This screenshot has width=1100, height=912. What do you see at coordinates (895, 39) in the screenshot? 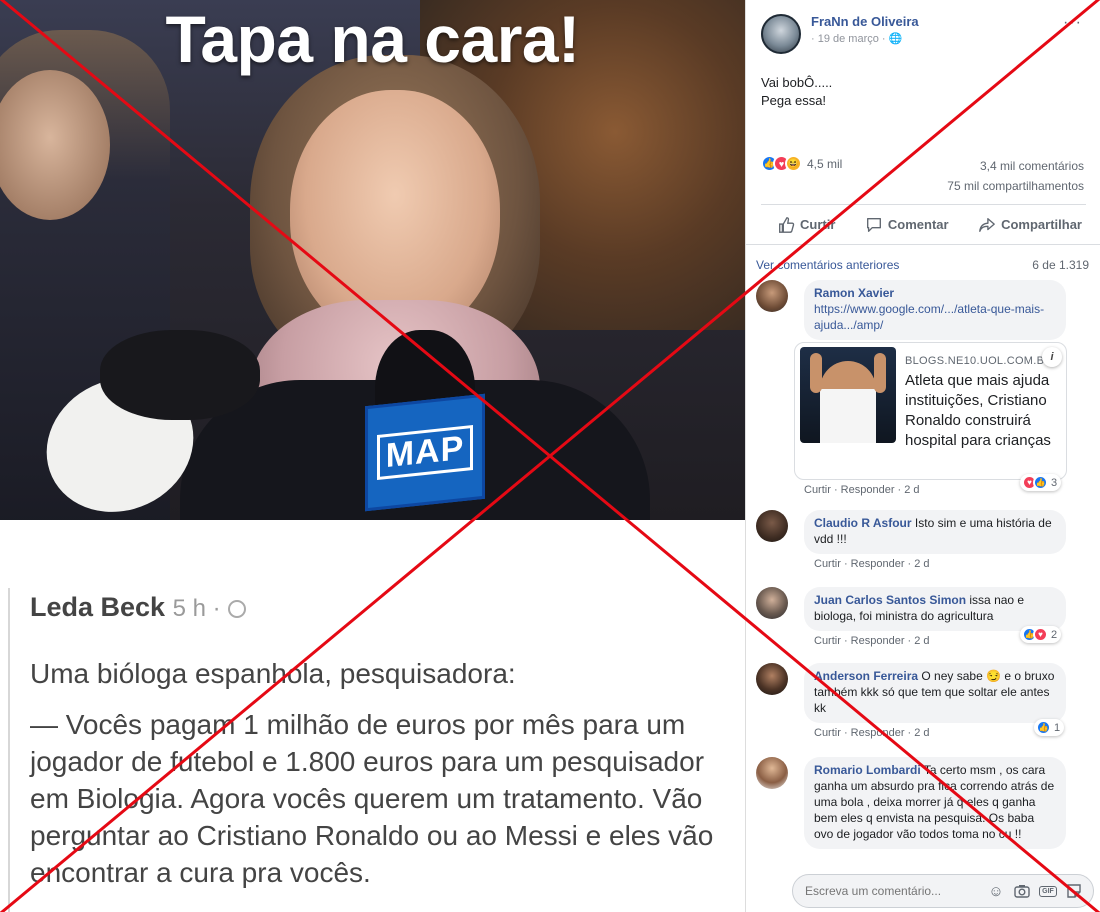
I see `globe-icon: 🌐` at bounding box center [895, 39].